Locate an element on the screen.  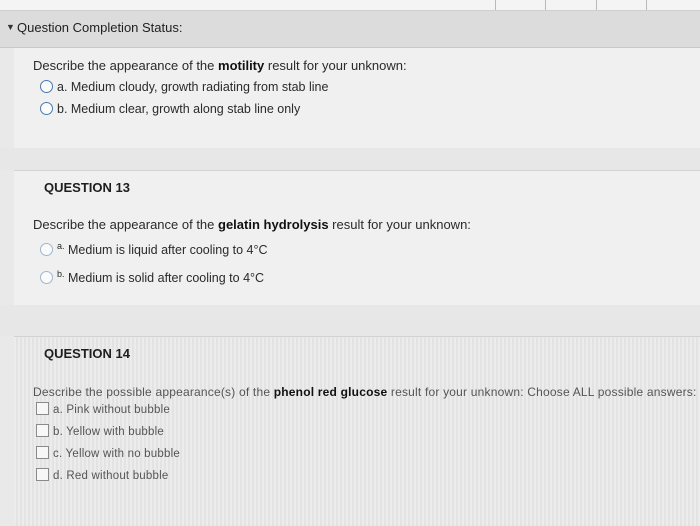
prompt-keyword: phenol red glucose is located at coordinates (330, 392).